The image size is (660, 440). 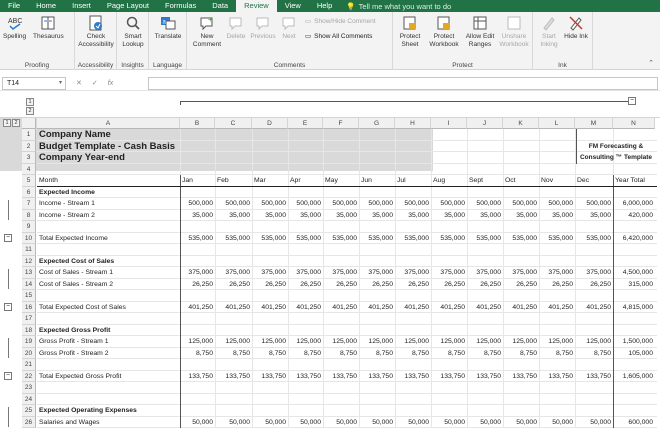 I want to click on spelling-button: ABC Spelling, so click(x=14, y=28).